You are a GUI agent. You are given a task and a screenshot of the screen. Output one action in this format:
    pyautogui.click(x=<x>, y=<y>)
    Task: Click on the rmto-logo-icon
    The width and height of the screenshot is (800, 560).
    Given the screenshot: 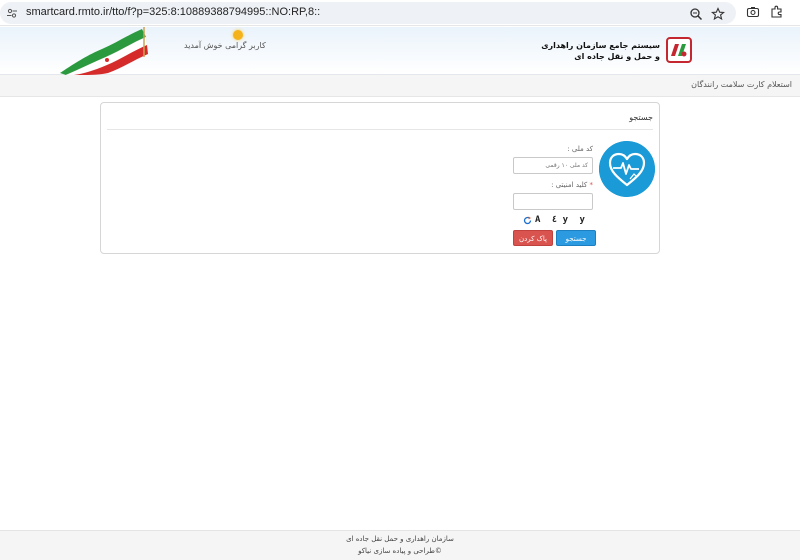 What is the action you would take?
    pyautogui.click(x=679, y=50)
    